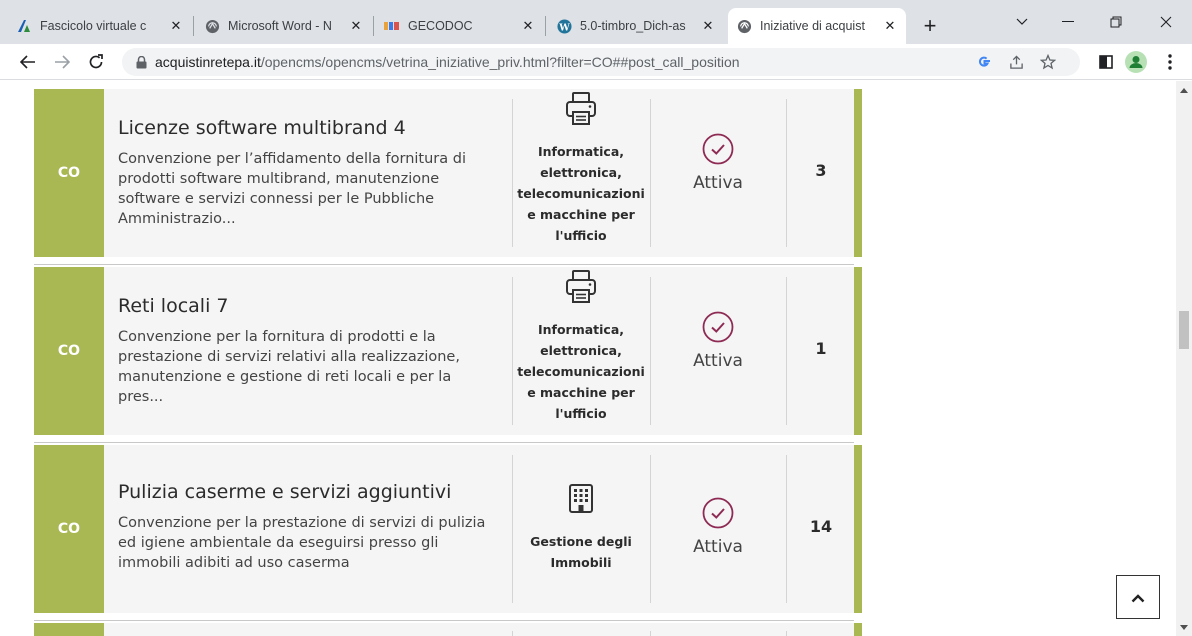 This screenshot has height=636, width=1192. What do you see at coordinates (821, 526) in the screenshot?
I see `initiative-count: 14` at bounding box center [821, 526].